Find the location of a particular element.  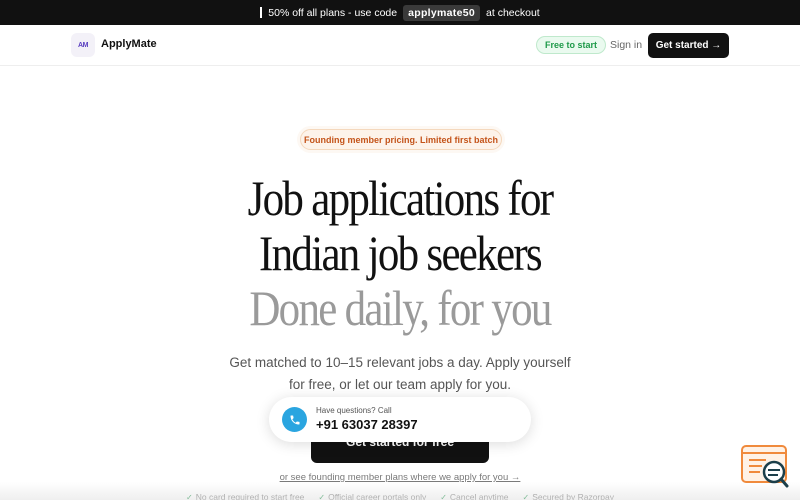

brand-name: ApplyMate is located at coordinates (129, 44).